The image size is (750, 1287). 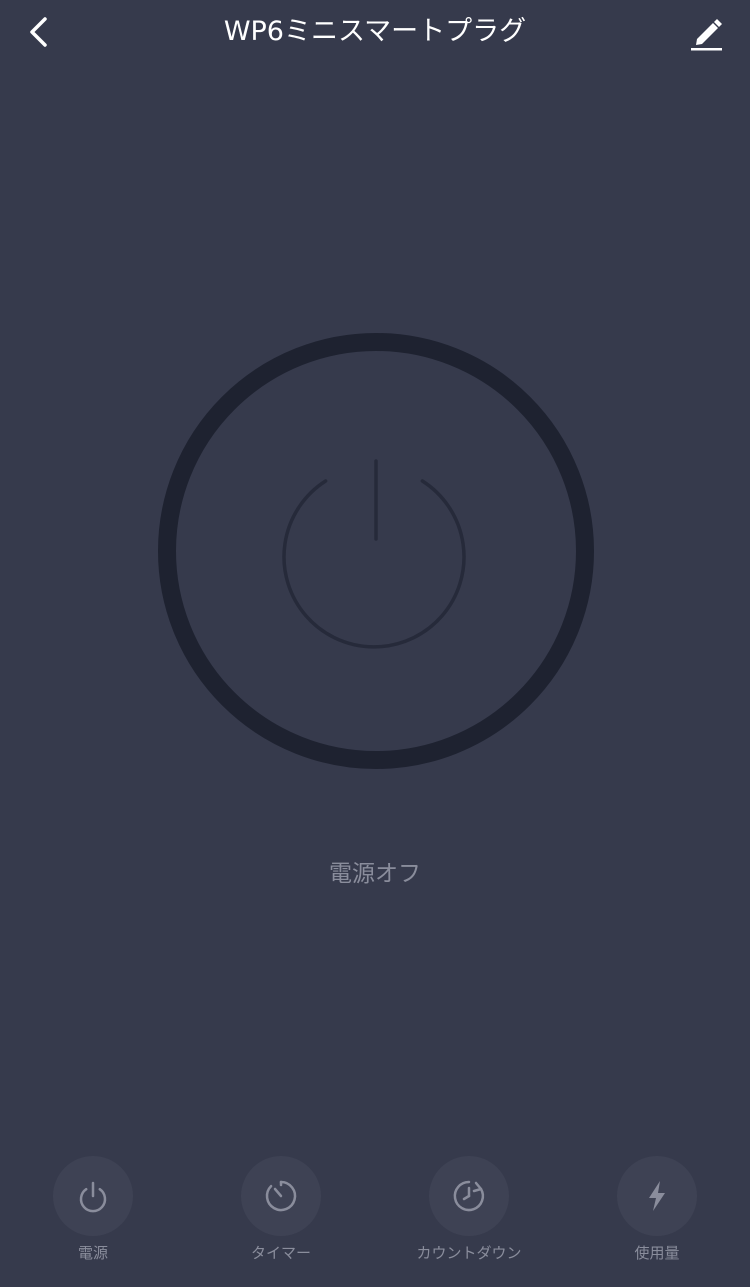 I want to click on timer-action-circle, so click(x=281, y=1196).